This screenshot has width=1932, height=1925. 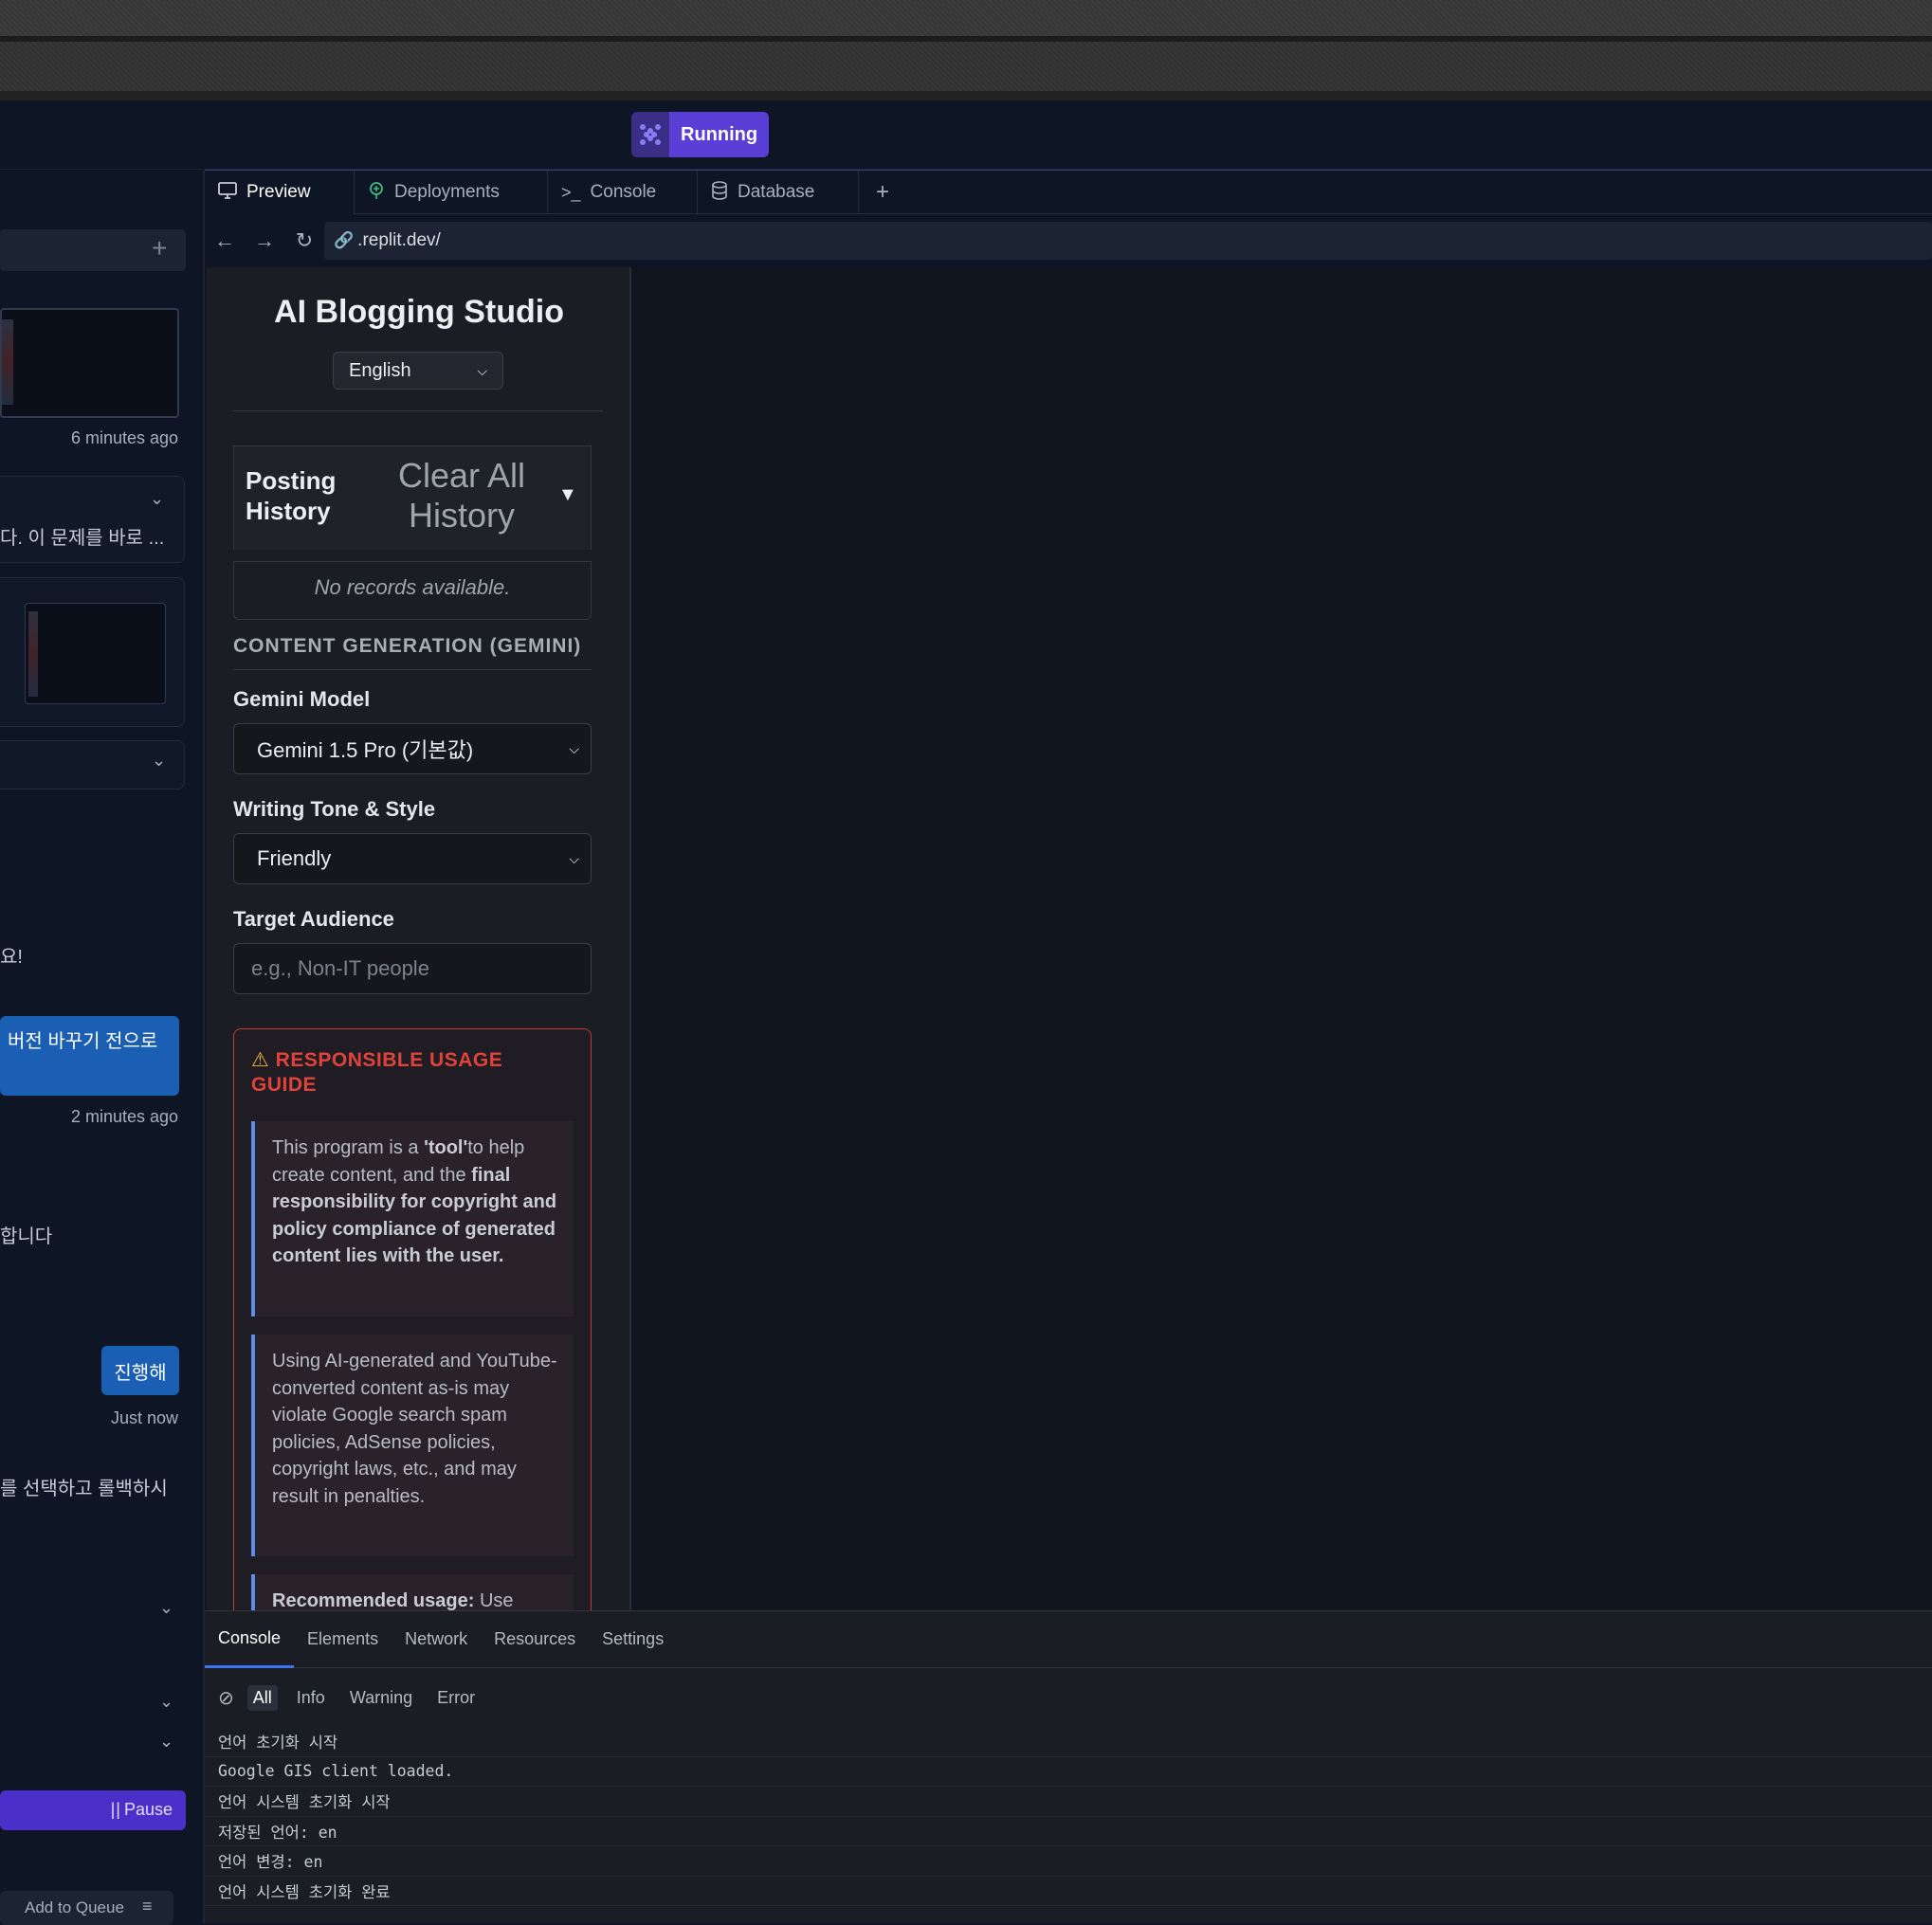 What do you see at coordinates (340, 968) in the screenshot?
I see `audience-placeholder: e.g., Non-IT people` at bounding box center [340, 968].